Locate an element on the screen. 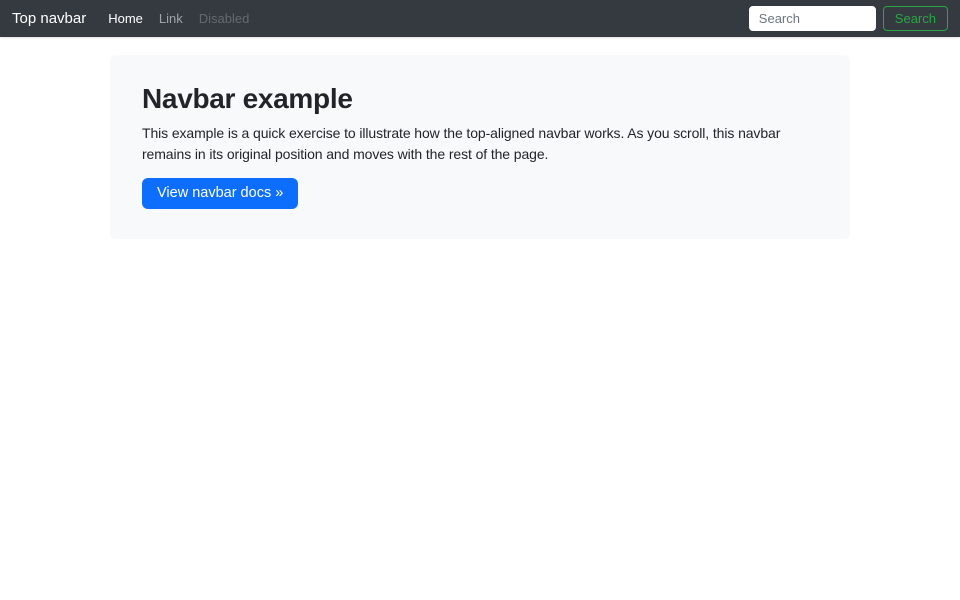 The width and height of the screenshot is (960, 600). nav-link-home: Home is located at coordinates (125, 18).